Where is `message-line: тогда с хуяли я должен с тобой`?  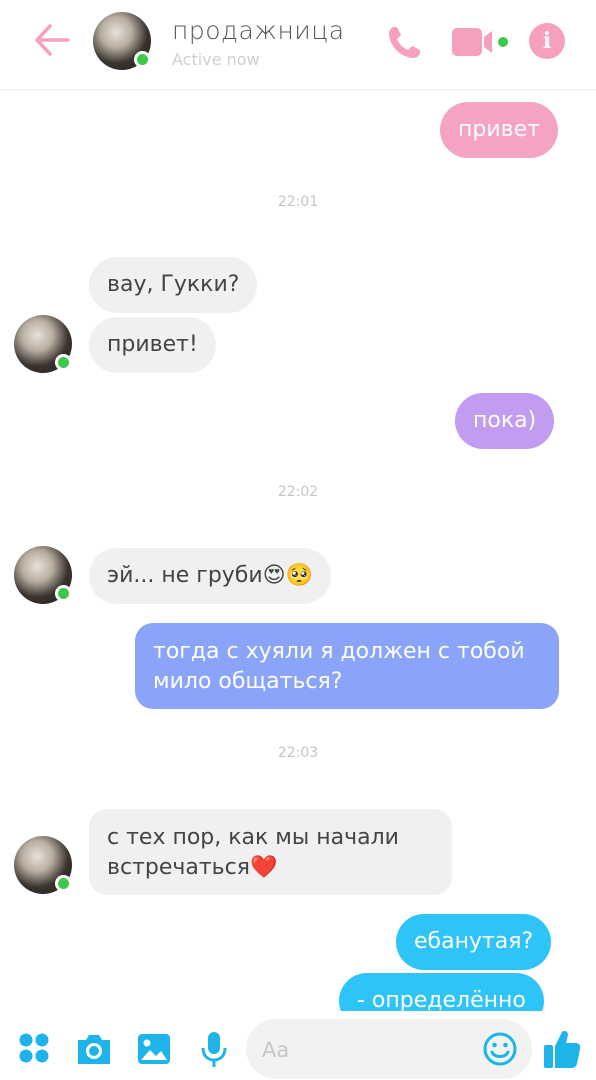
message-line: тогда с хуяли я должен с тобой is located at coordinates (339, 651).